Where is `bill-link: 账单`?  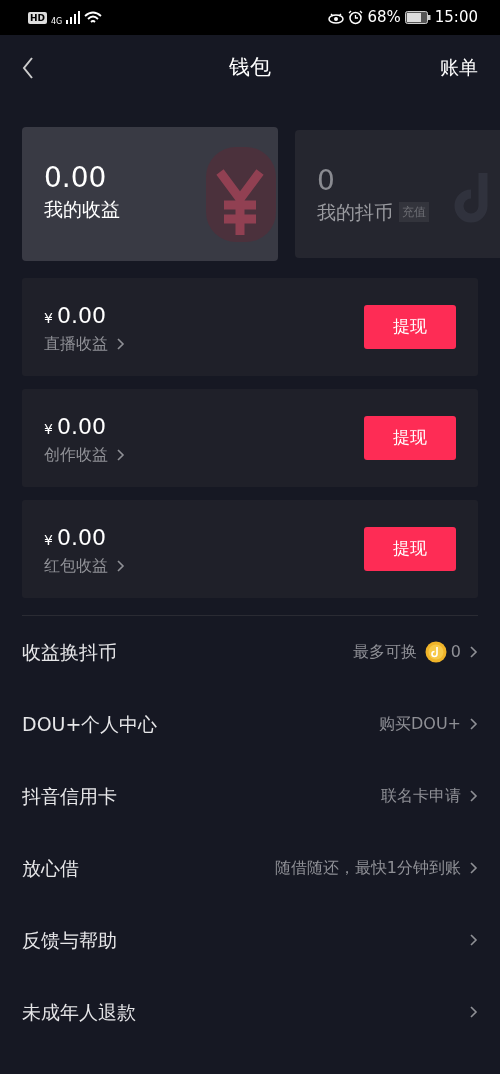 bill-link: 账单 is located at coordinates (459, 67).